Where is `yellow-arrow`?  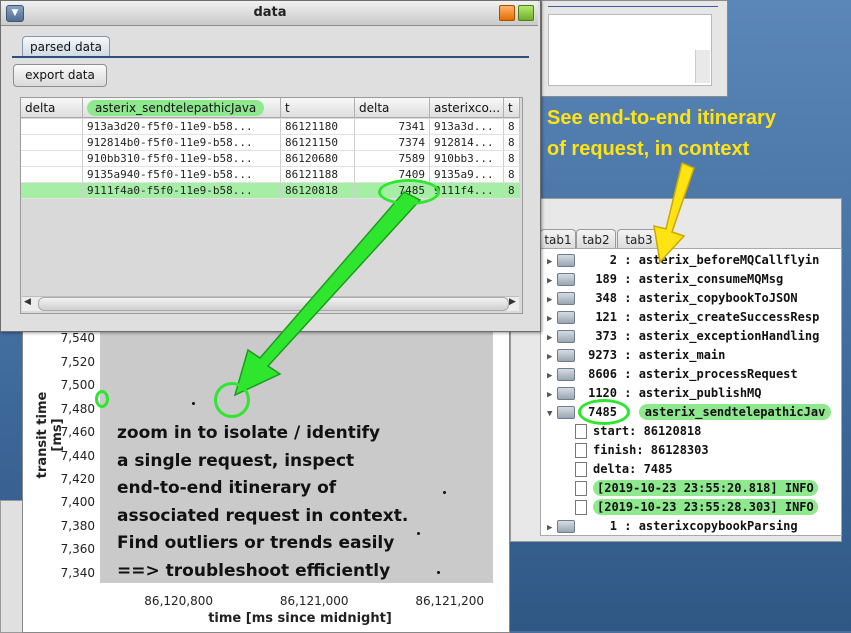
yellow-arrow is located at coordinates (674, 212).